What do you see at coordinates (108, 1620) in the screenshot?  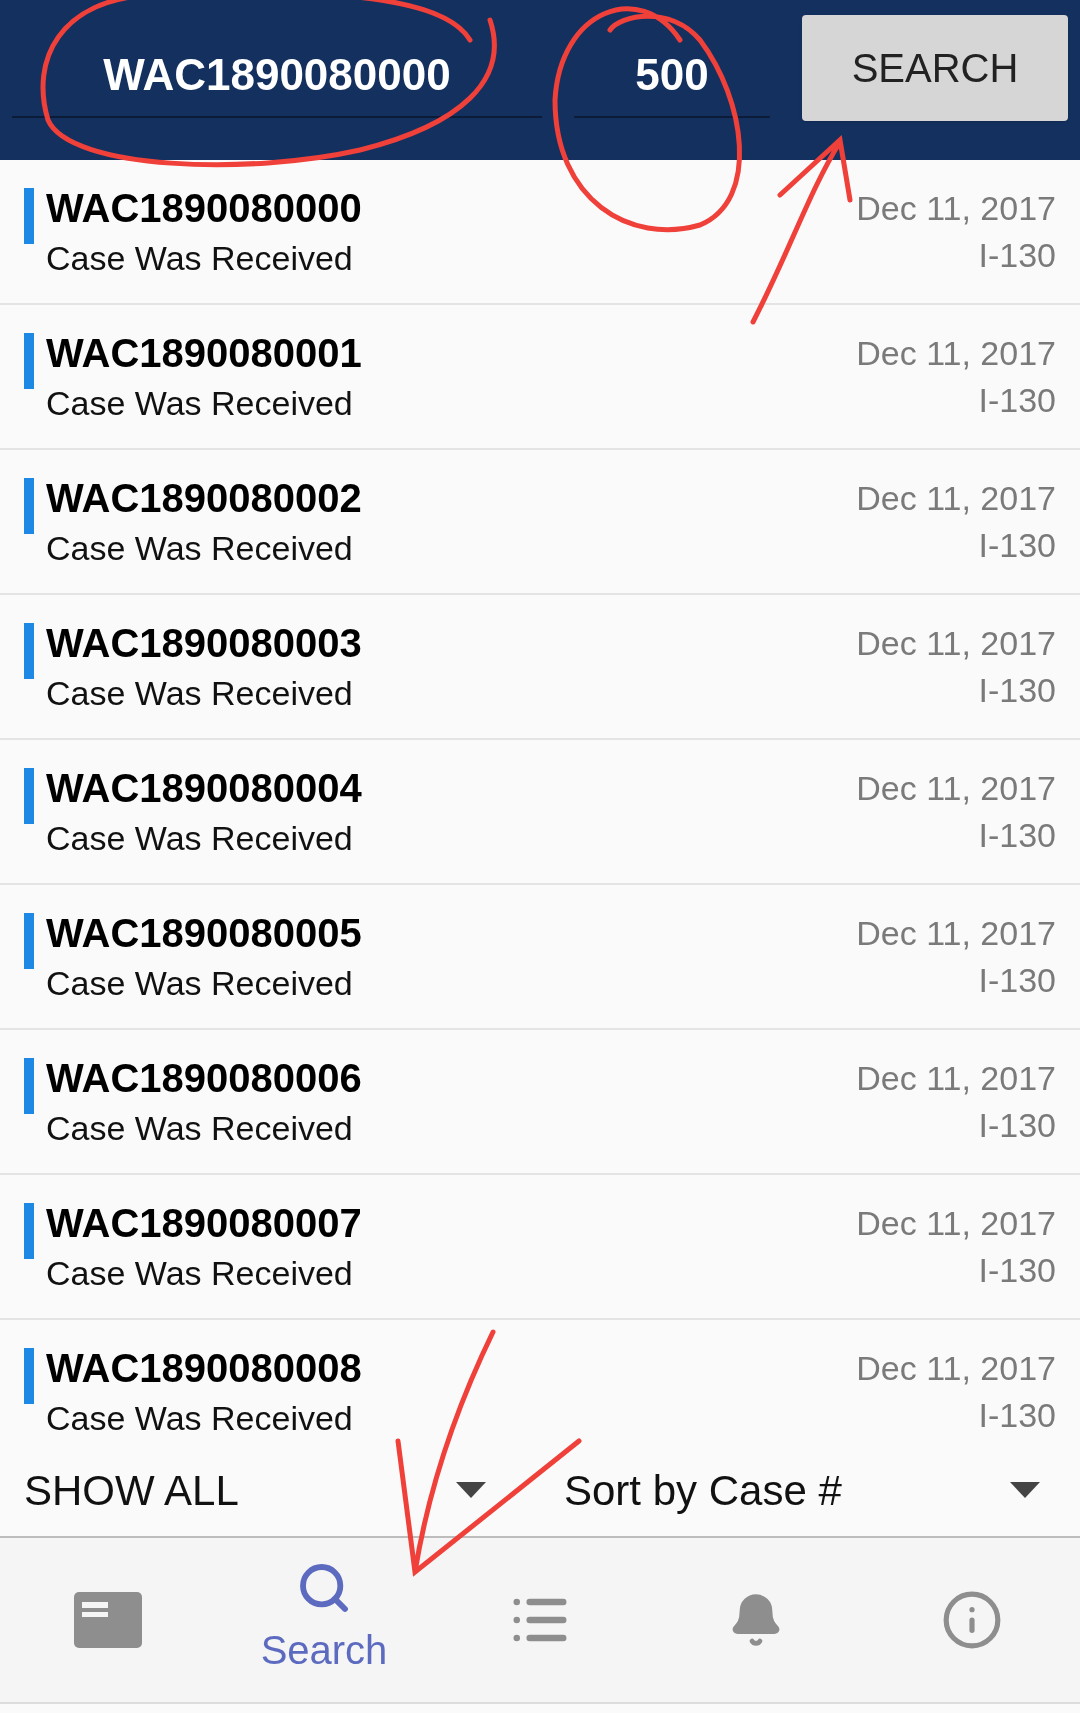 I see `card-icon` at bounding box center [108, 1620].